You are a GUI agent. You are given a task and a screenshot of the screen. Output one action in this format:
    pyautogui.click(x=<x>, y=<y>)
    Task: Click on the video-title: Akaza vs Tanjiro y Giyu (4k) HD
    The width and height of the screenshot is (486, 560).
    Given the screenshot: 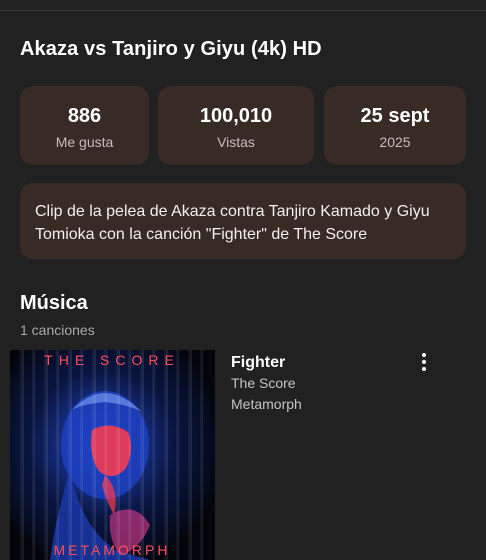 What is the action you would take?
    pyautogui.click(x=171, y=49)
    